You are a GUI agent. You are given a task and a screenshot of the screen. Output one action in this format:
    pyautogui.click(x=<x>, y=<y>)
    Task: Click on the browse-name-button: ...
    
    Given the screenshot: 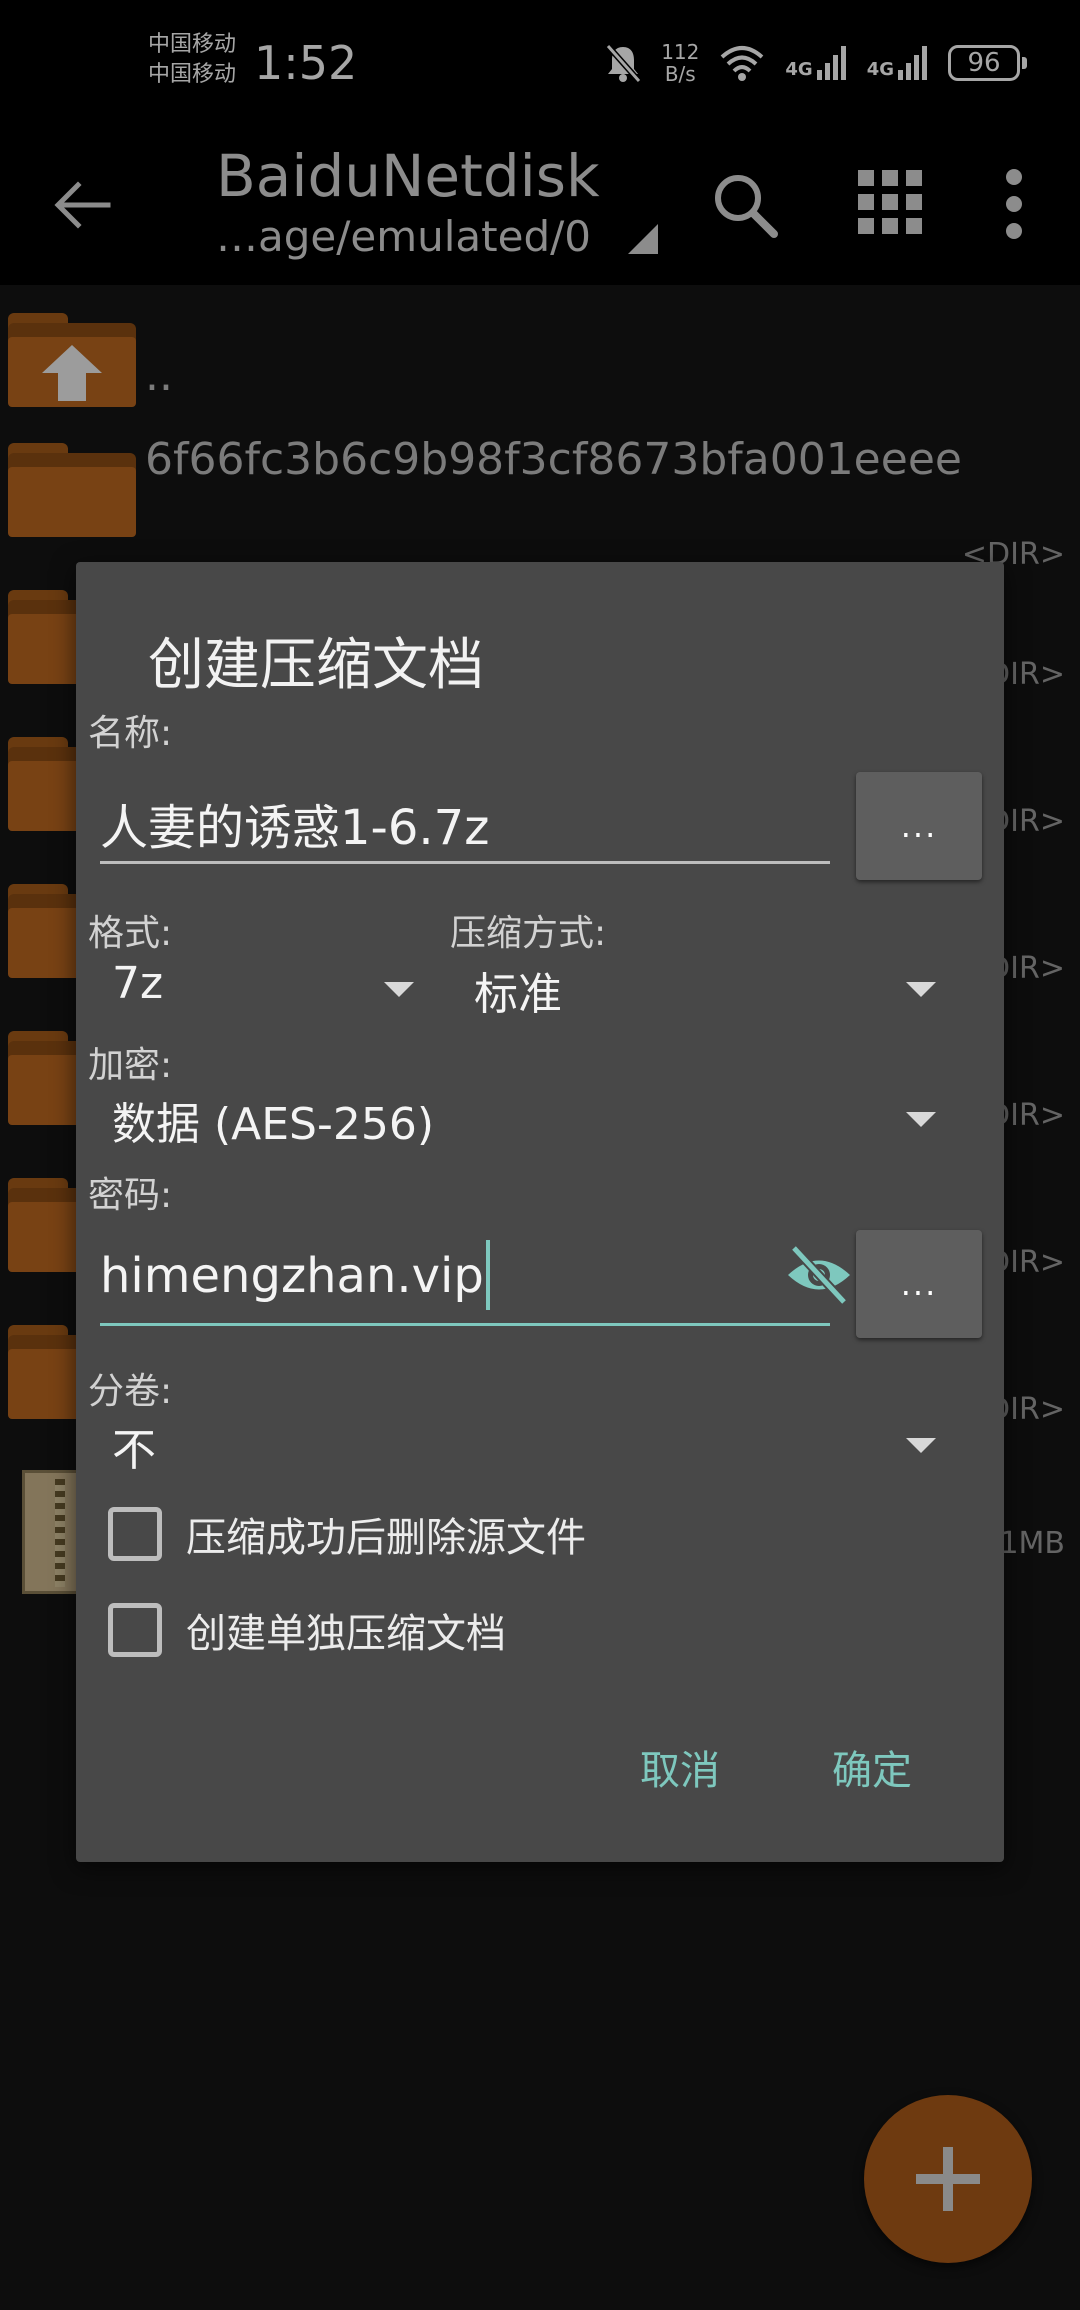 What is the action you would take?
    pyautogui.click(x=919, y=826)
    